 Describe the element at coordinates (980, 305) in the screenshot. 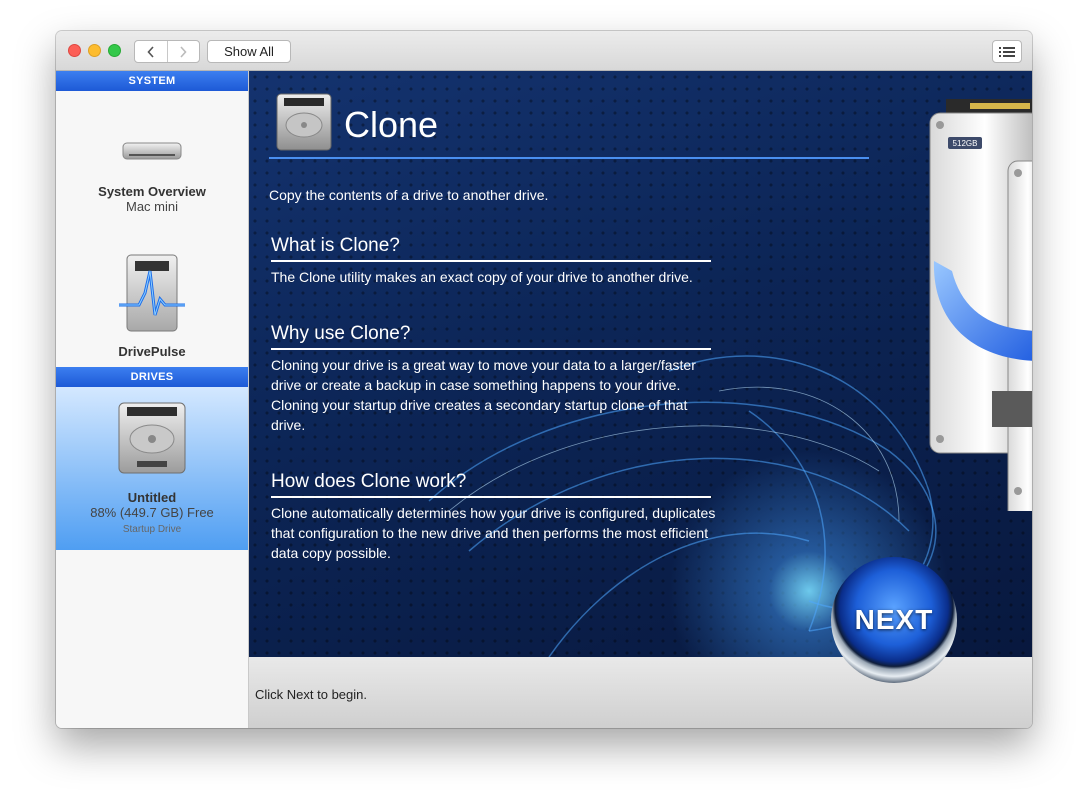

I see `drives-illustration: 512GB` at that location.